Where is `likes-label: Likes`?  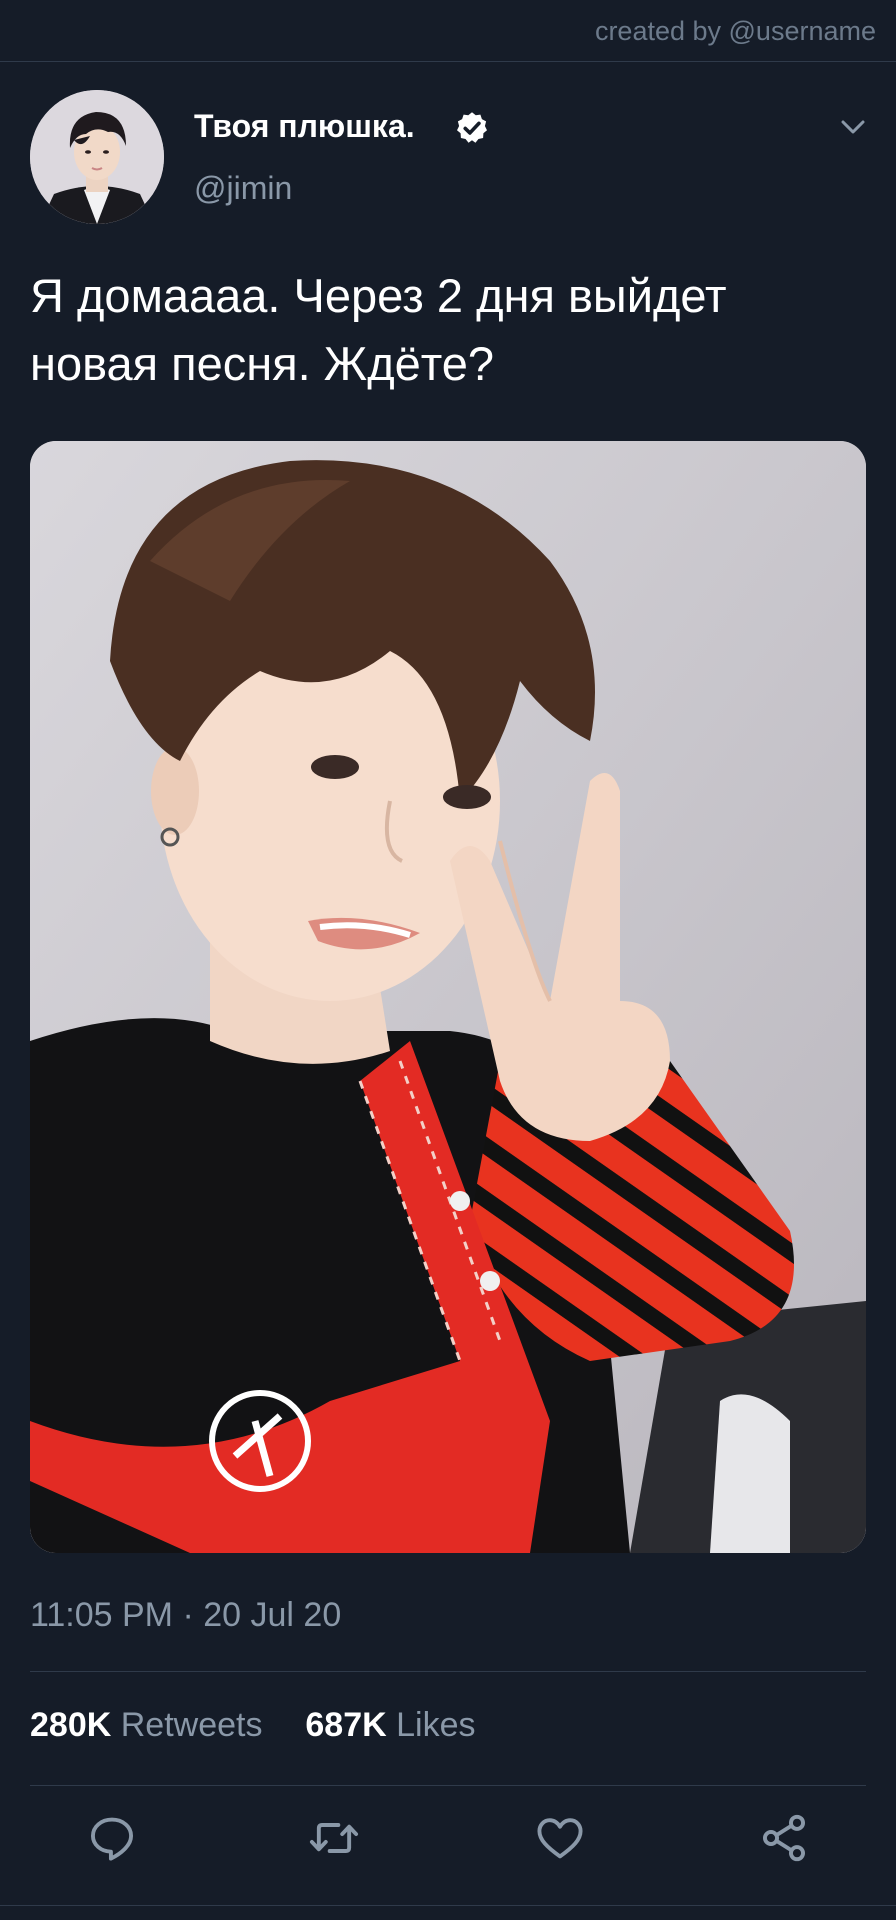 likes-label: Likes is located at coordinates (436, 1725).